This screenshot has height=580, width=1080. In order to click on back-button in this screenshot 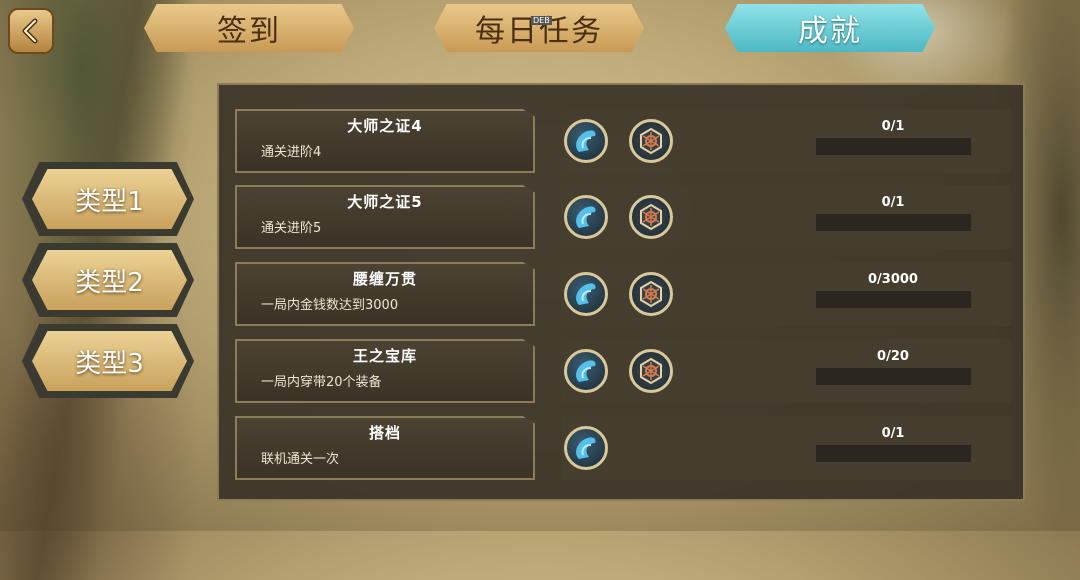, I will do `click(31, 31)`.